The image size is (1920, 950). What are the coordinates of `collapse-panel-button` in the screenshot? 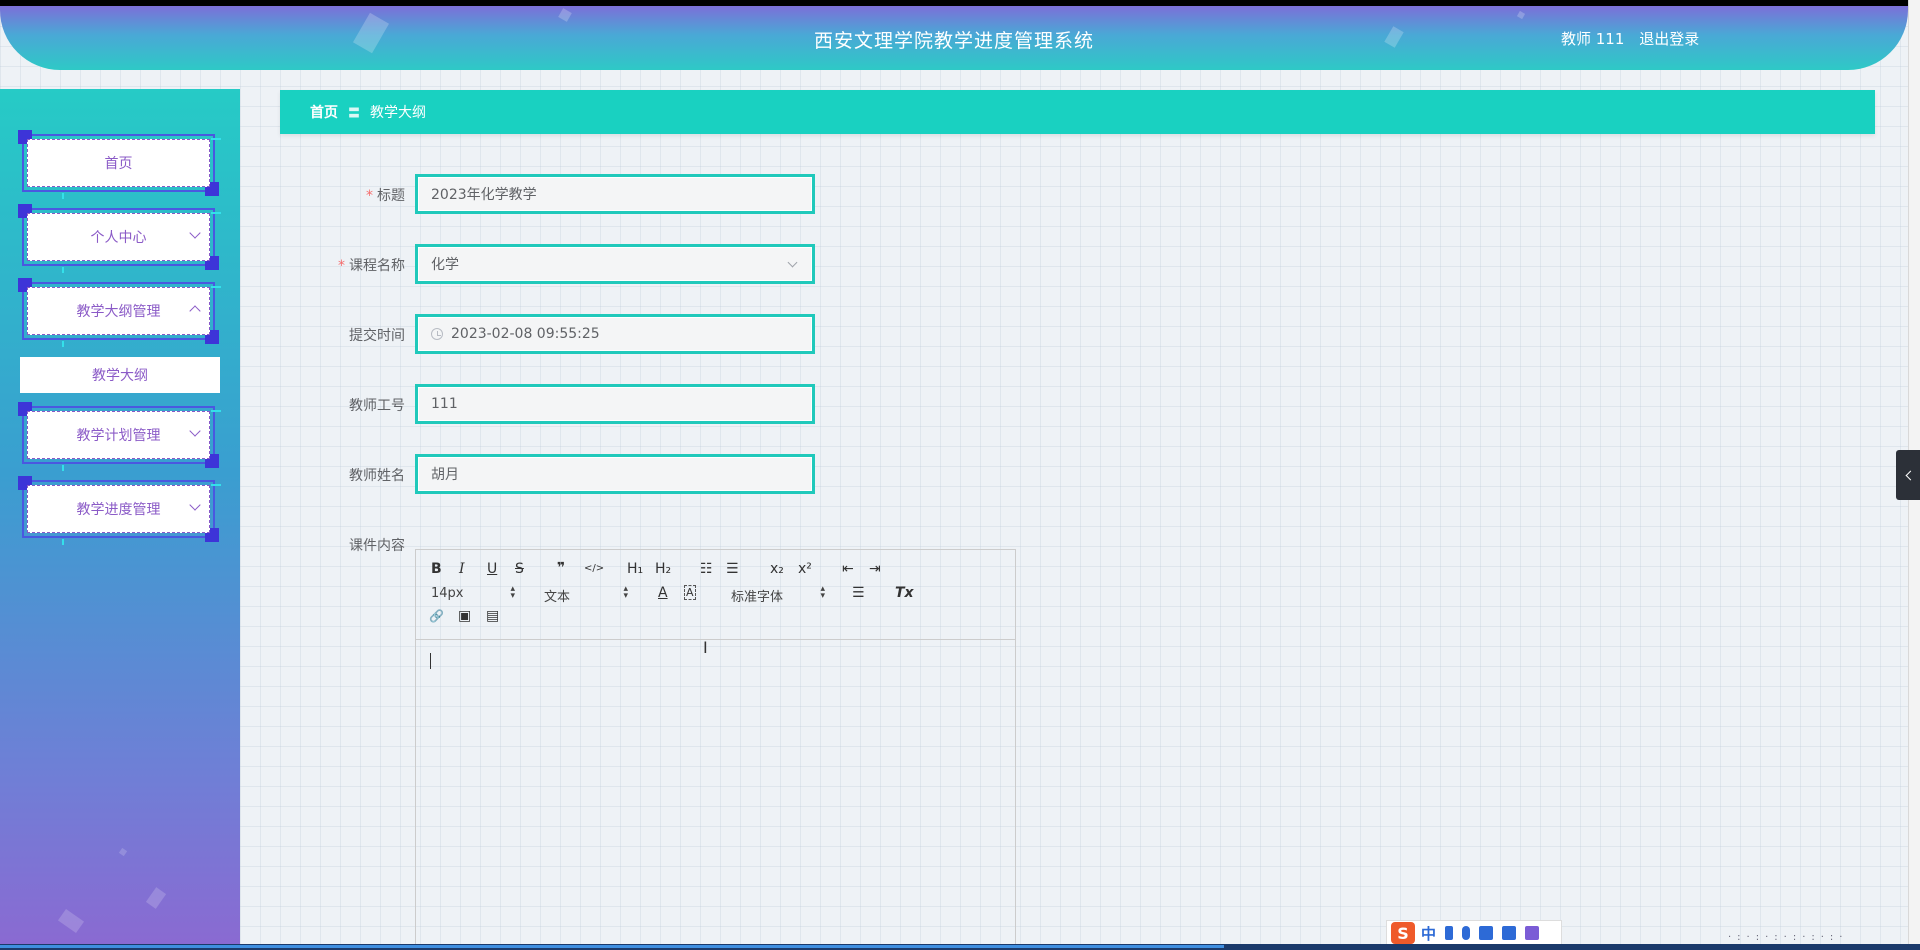 It's located at (1908, 475).